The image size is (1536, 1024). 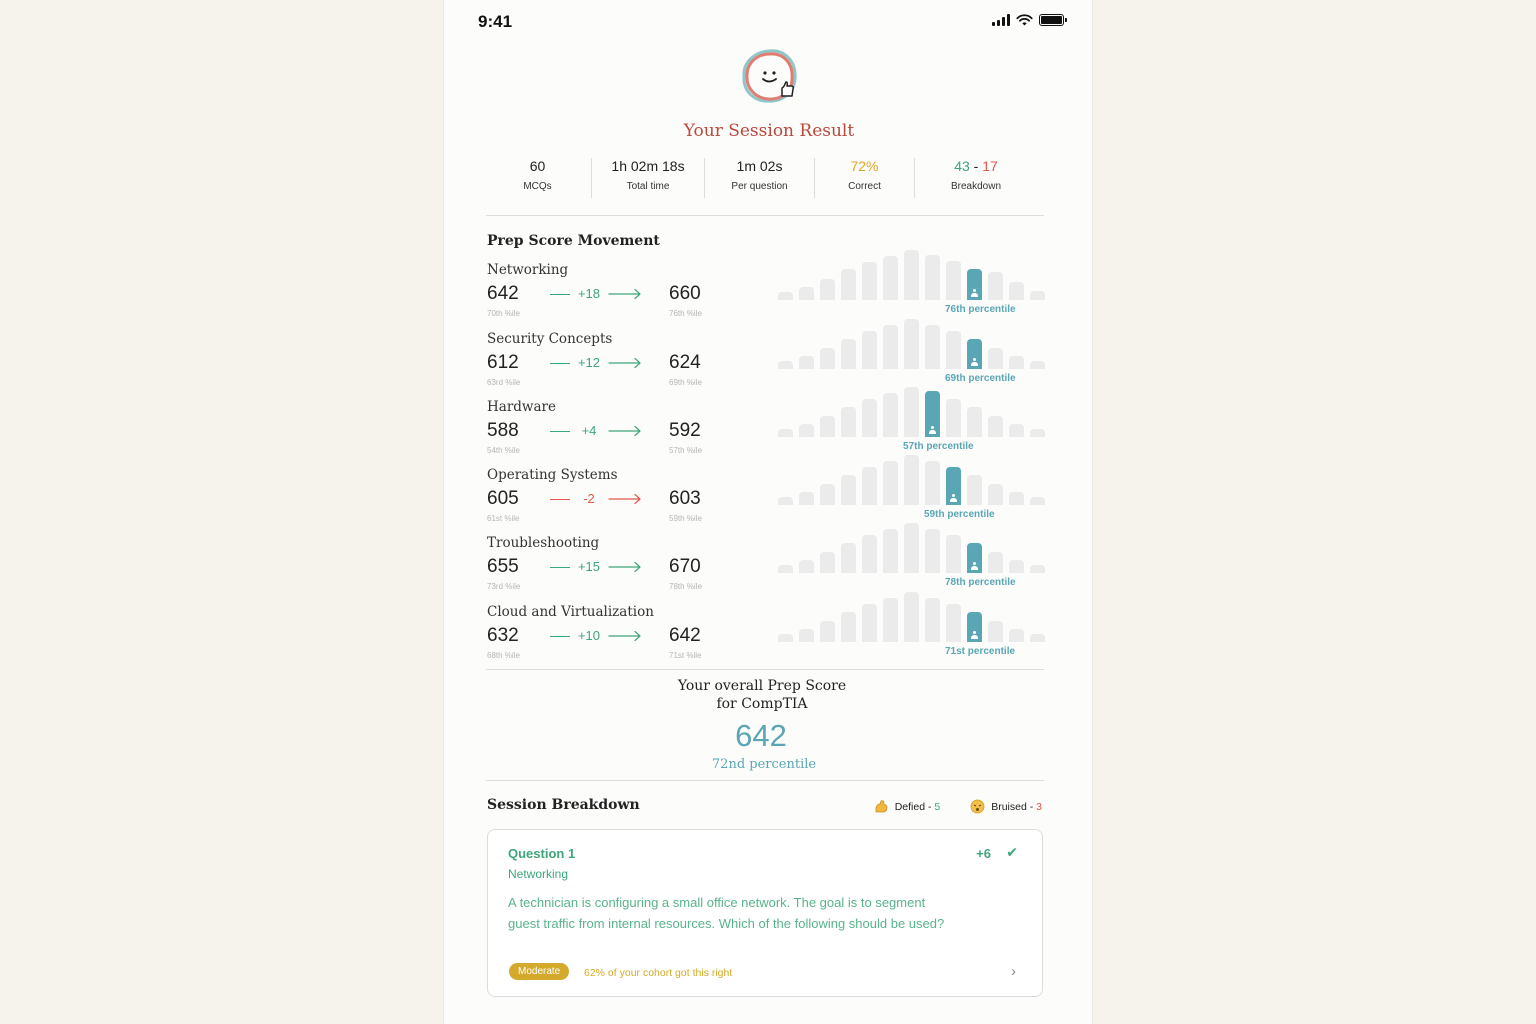 I want to click on percentile-after: 69th %ile, so click(x=685, y=382).